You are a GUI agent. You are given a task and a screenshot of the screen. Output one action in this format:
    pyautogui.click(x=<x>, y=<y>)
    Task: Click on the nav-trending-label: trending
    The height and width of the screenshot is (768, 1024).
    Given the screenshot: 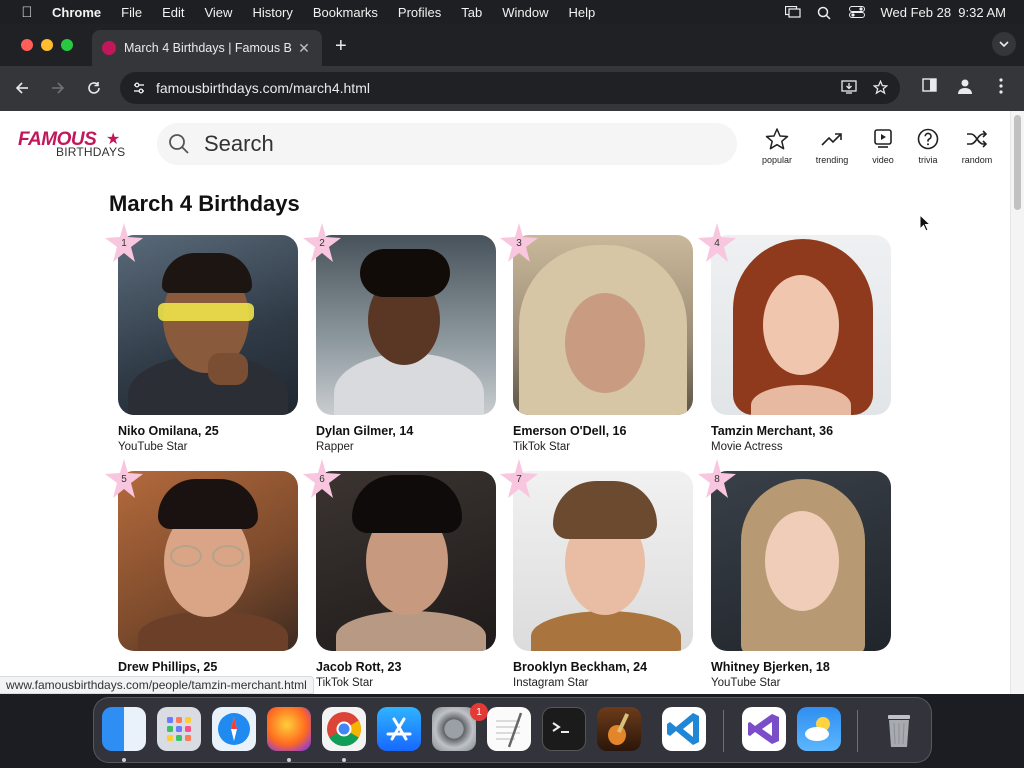 What is the action you would take?
    pyautogui.click(x=832, y=160)
    